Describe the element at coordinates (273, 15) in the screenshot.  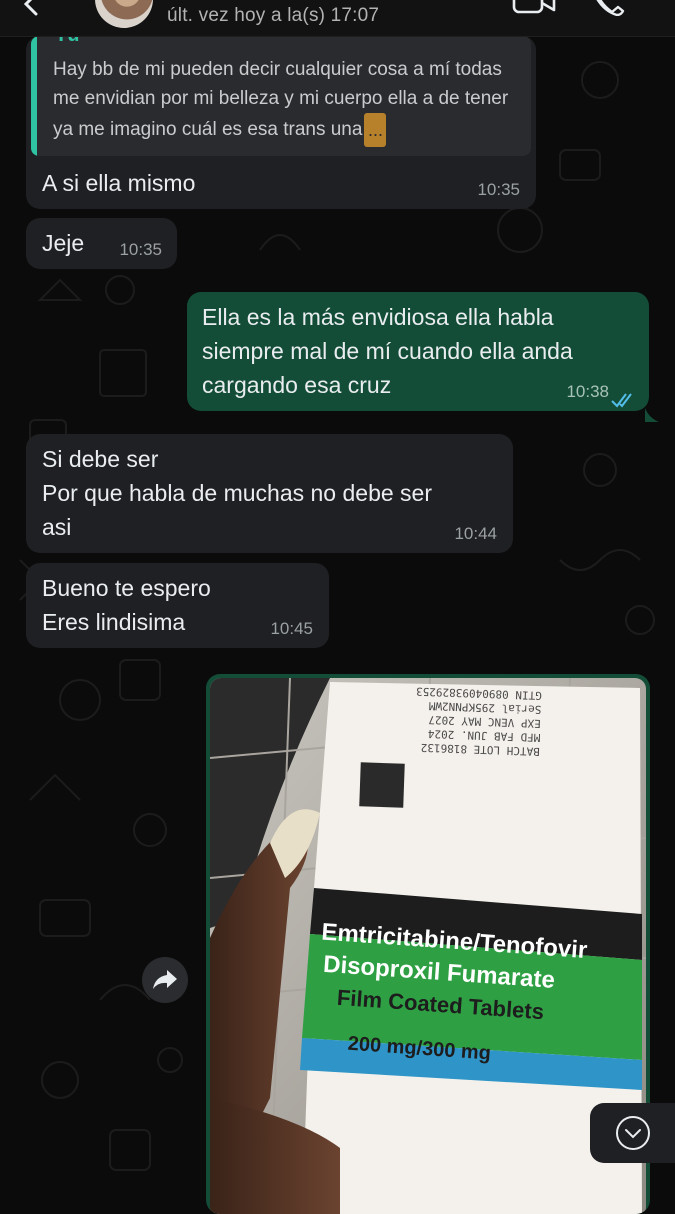
I see `last-seen-status: últ. vez hoy a la(s) 17:07` at that location.